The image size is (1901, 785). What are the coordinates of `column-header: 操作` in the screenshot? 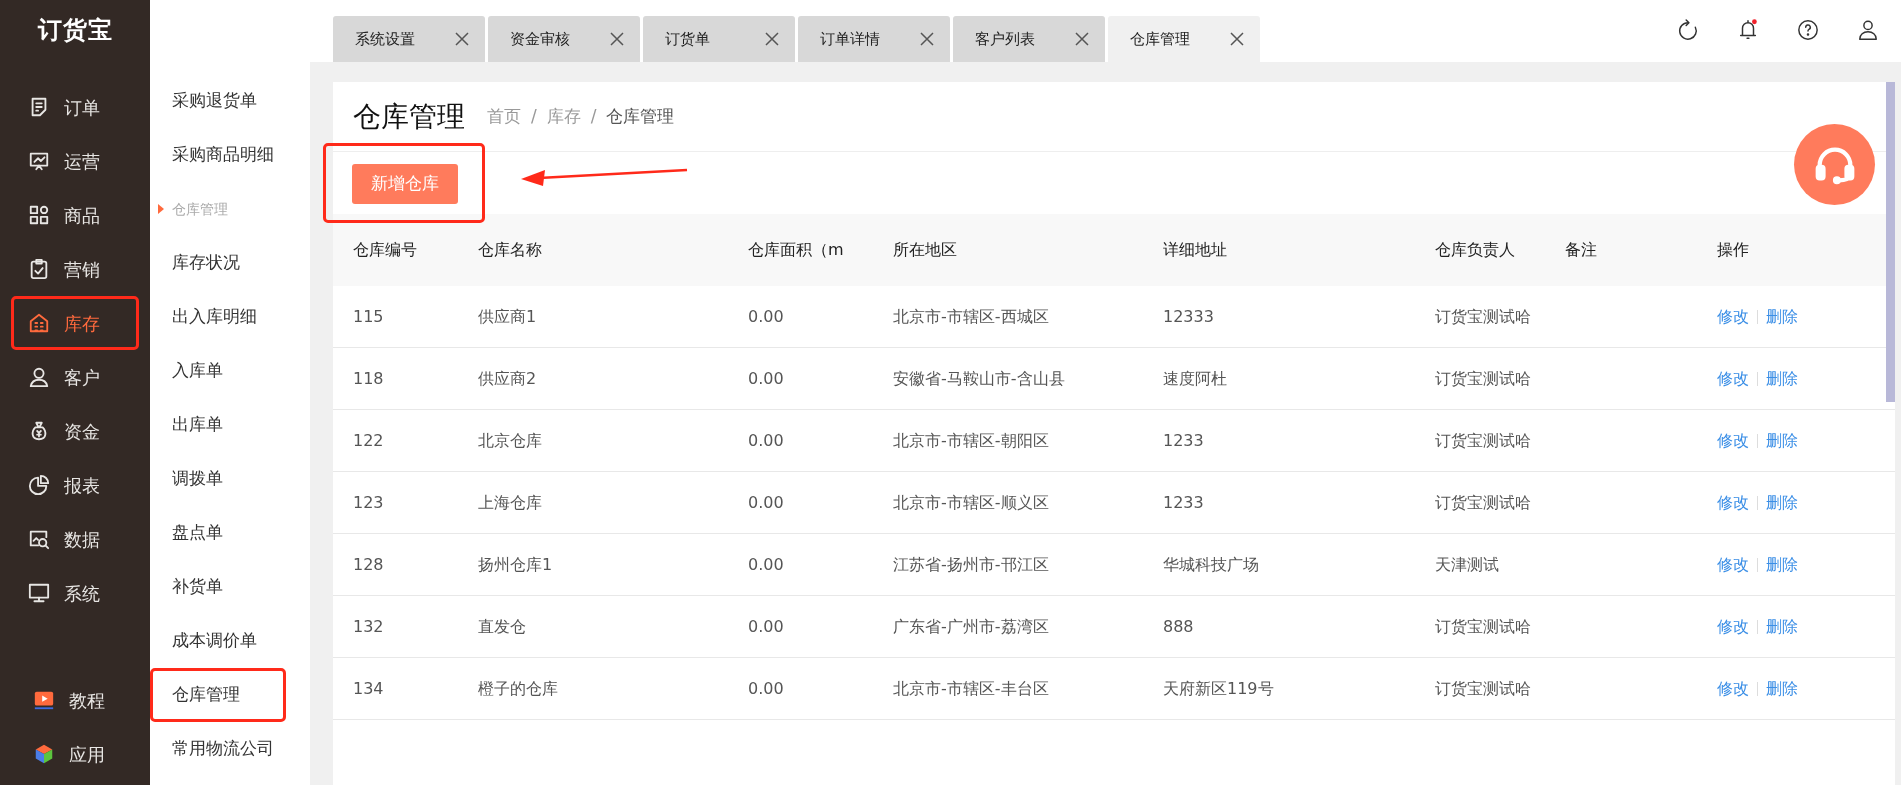 It's located at (1733, 250).